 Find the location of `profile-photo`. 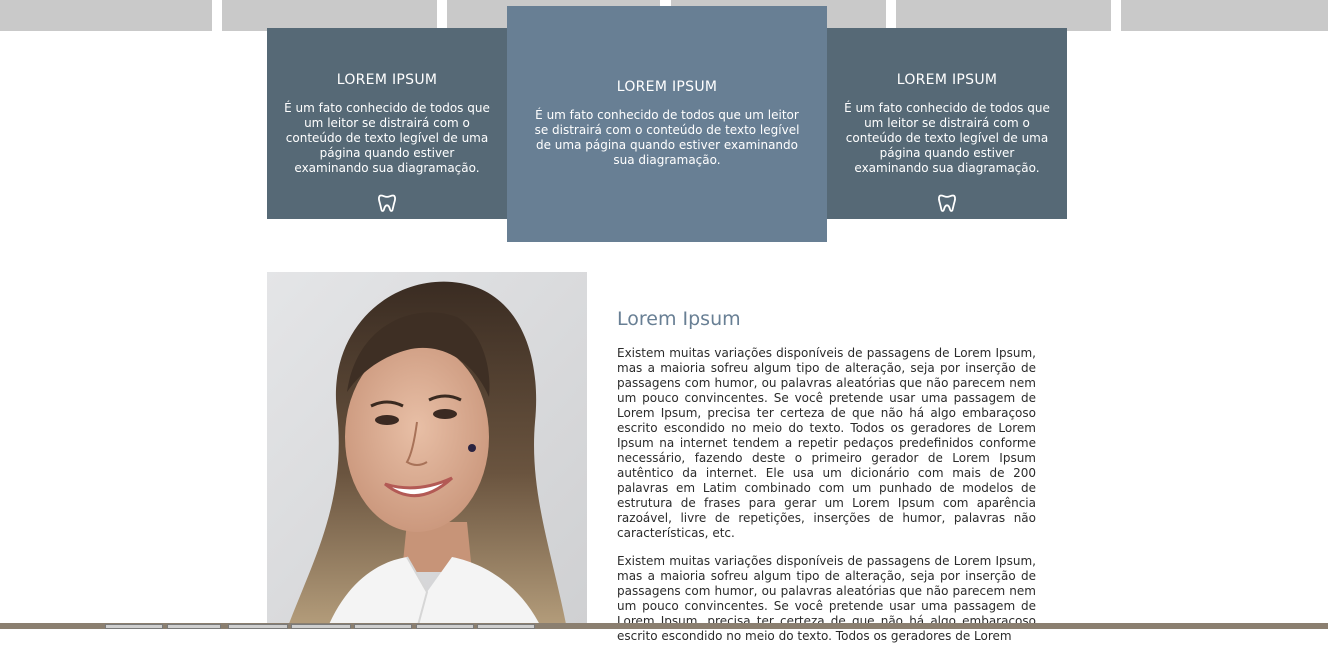

profile-photo is located at coordinates (427, 450).